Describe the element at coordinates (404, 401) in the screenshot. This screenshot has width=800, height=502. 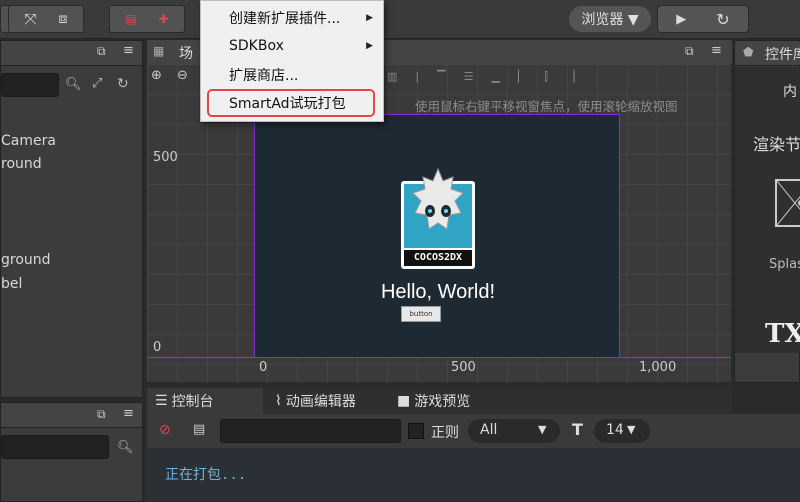
I see `camera-icon: ■` at that location.